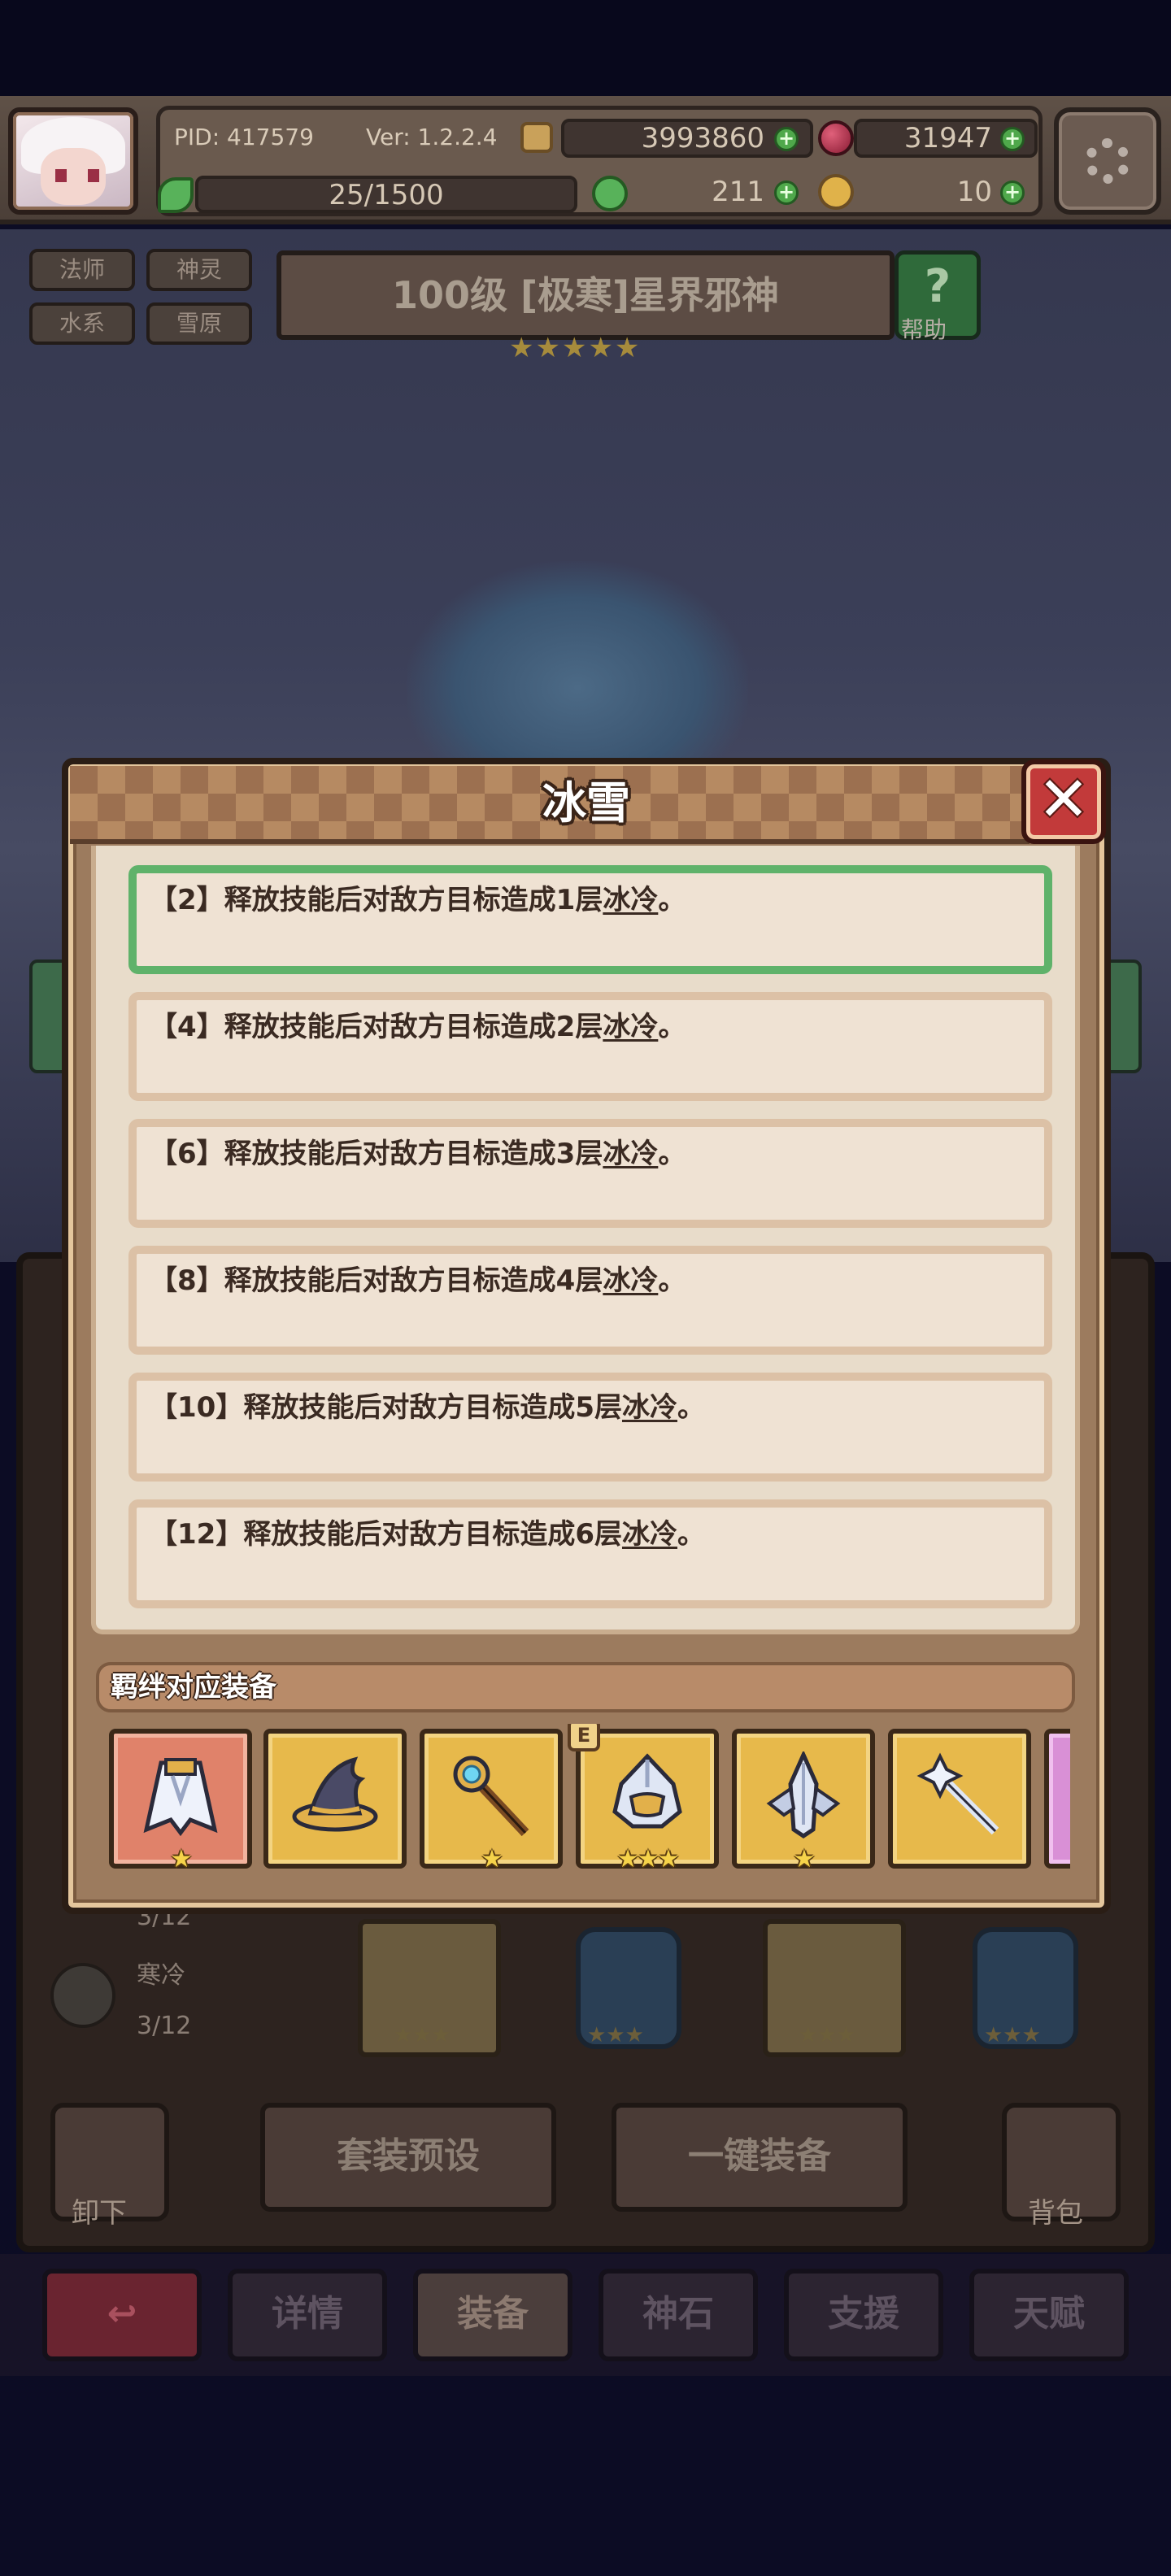  What do you see at coordinates (244, 137) in the screenshot?
I see `player-id: PID: 417579` at bounding box center [244, 137].